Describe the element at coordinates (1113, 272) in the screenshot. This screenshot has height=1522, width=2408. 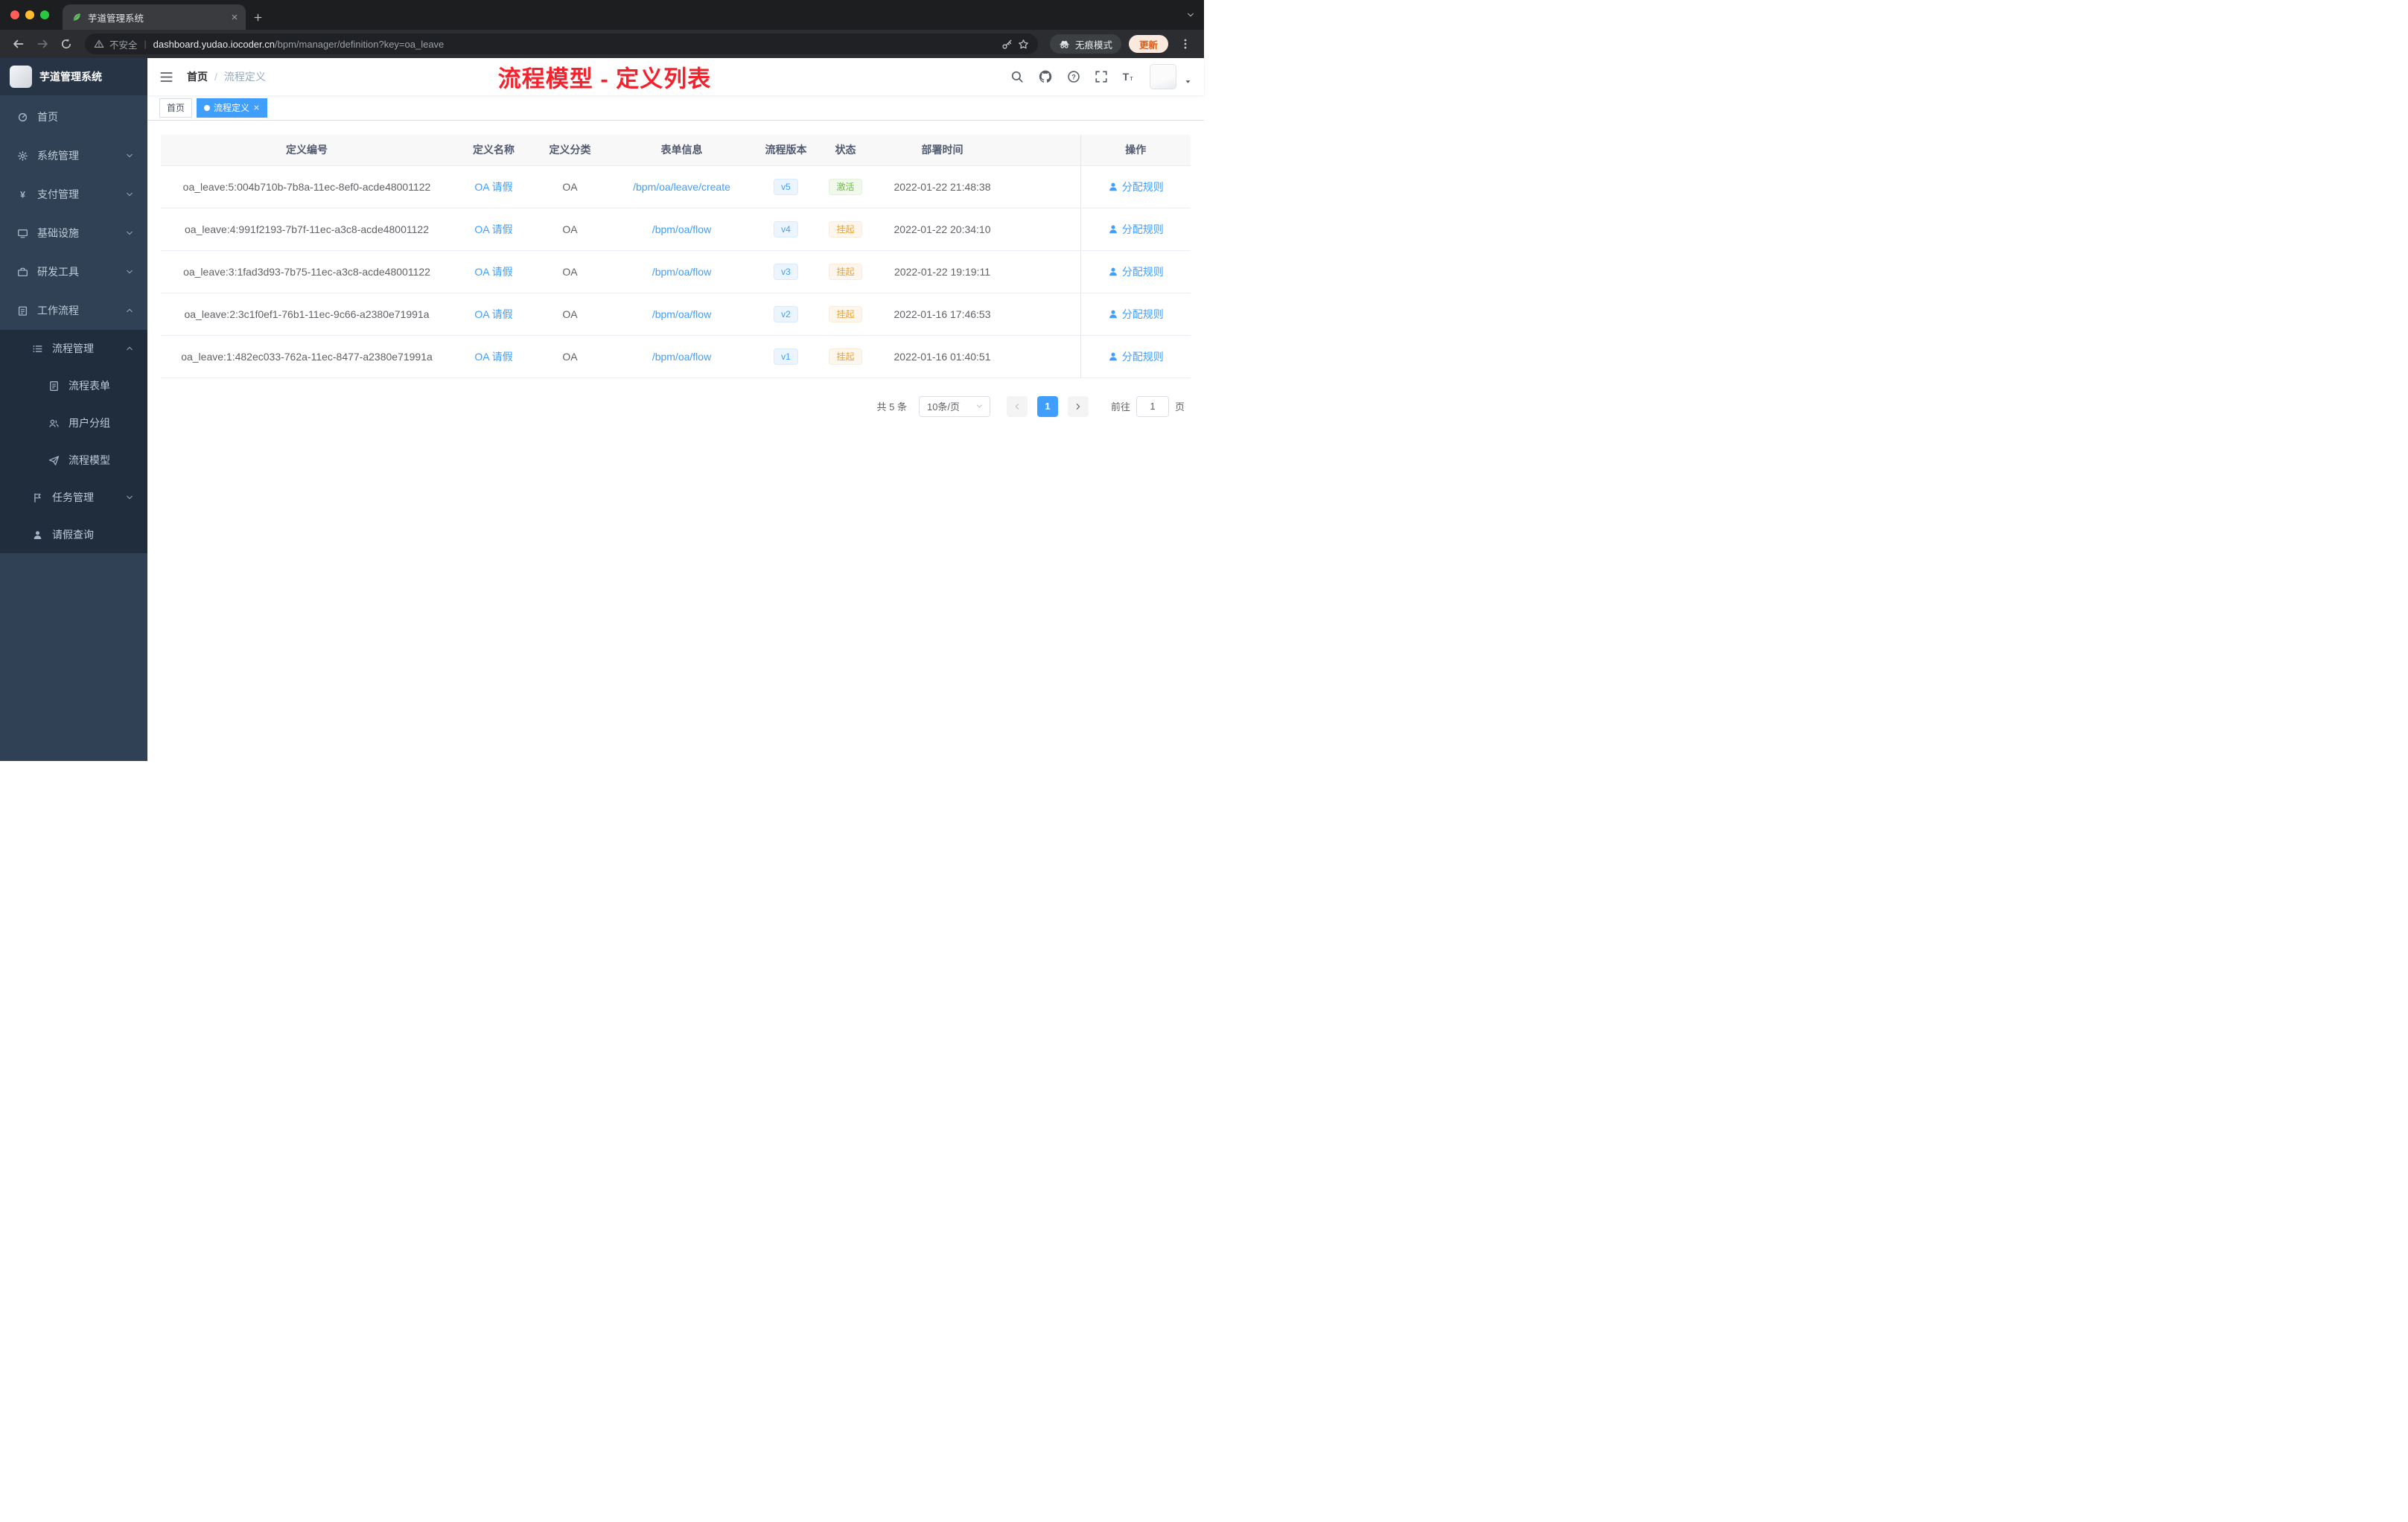
I see `person-icon` at that location.